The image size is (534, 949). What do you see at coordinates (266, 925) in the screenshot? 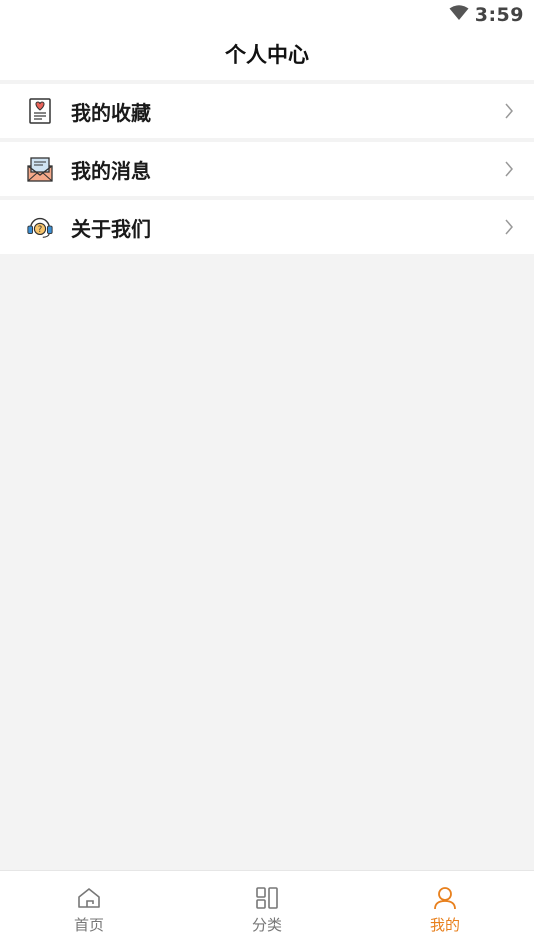
I see `tab-label: 分类` at bounding box center [266, 925].